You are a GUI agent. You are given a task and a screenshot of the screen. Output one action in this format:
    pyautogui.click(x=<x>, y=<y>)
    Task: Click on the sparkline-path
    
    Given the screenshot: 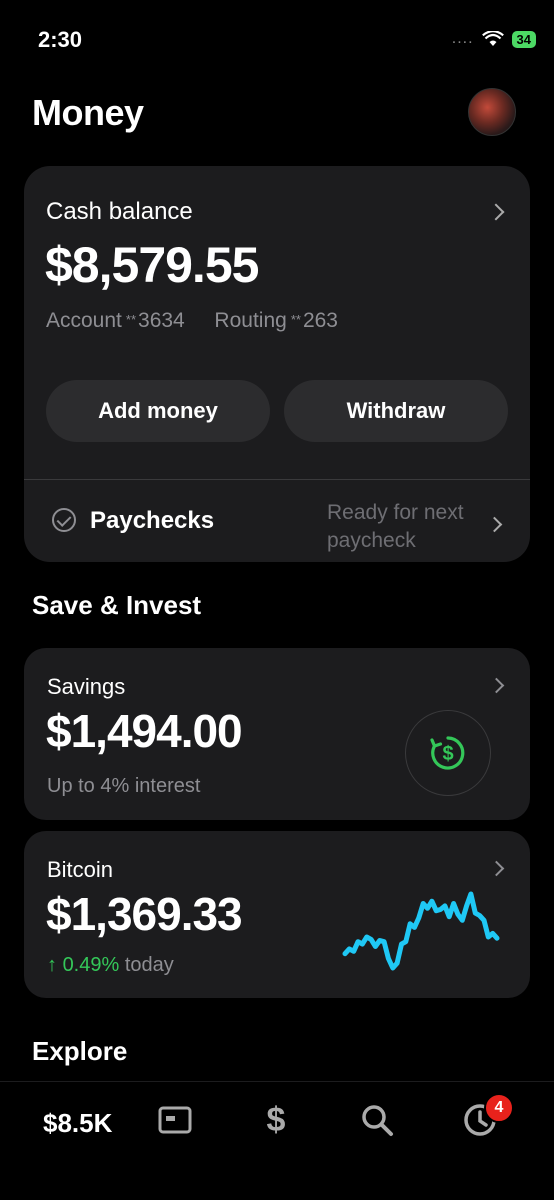 What is the action you would take?
    pyautogui.click(x=421, y=931)
    